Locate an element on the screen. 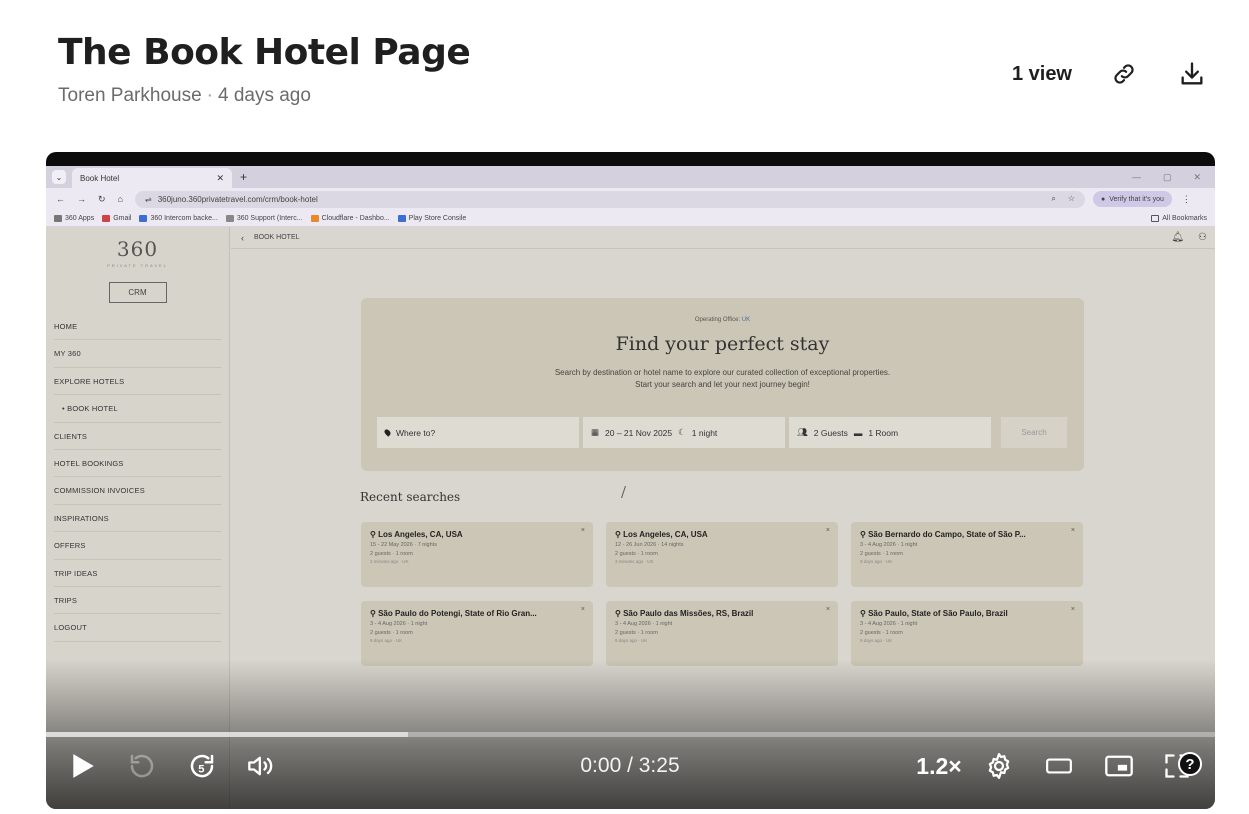 Image resolution: width=1249 pixels, height=814 pixels. window-controls: — ▢ ✕ is located at coordinates (1166, 176).